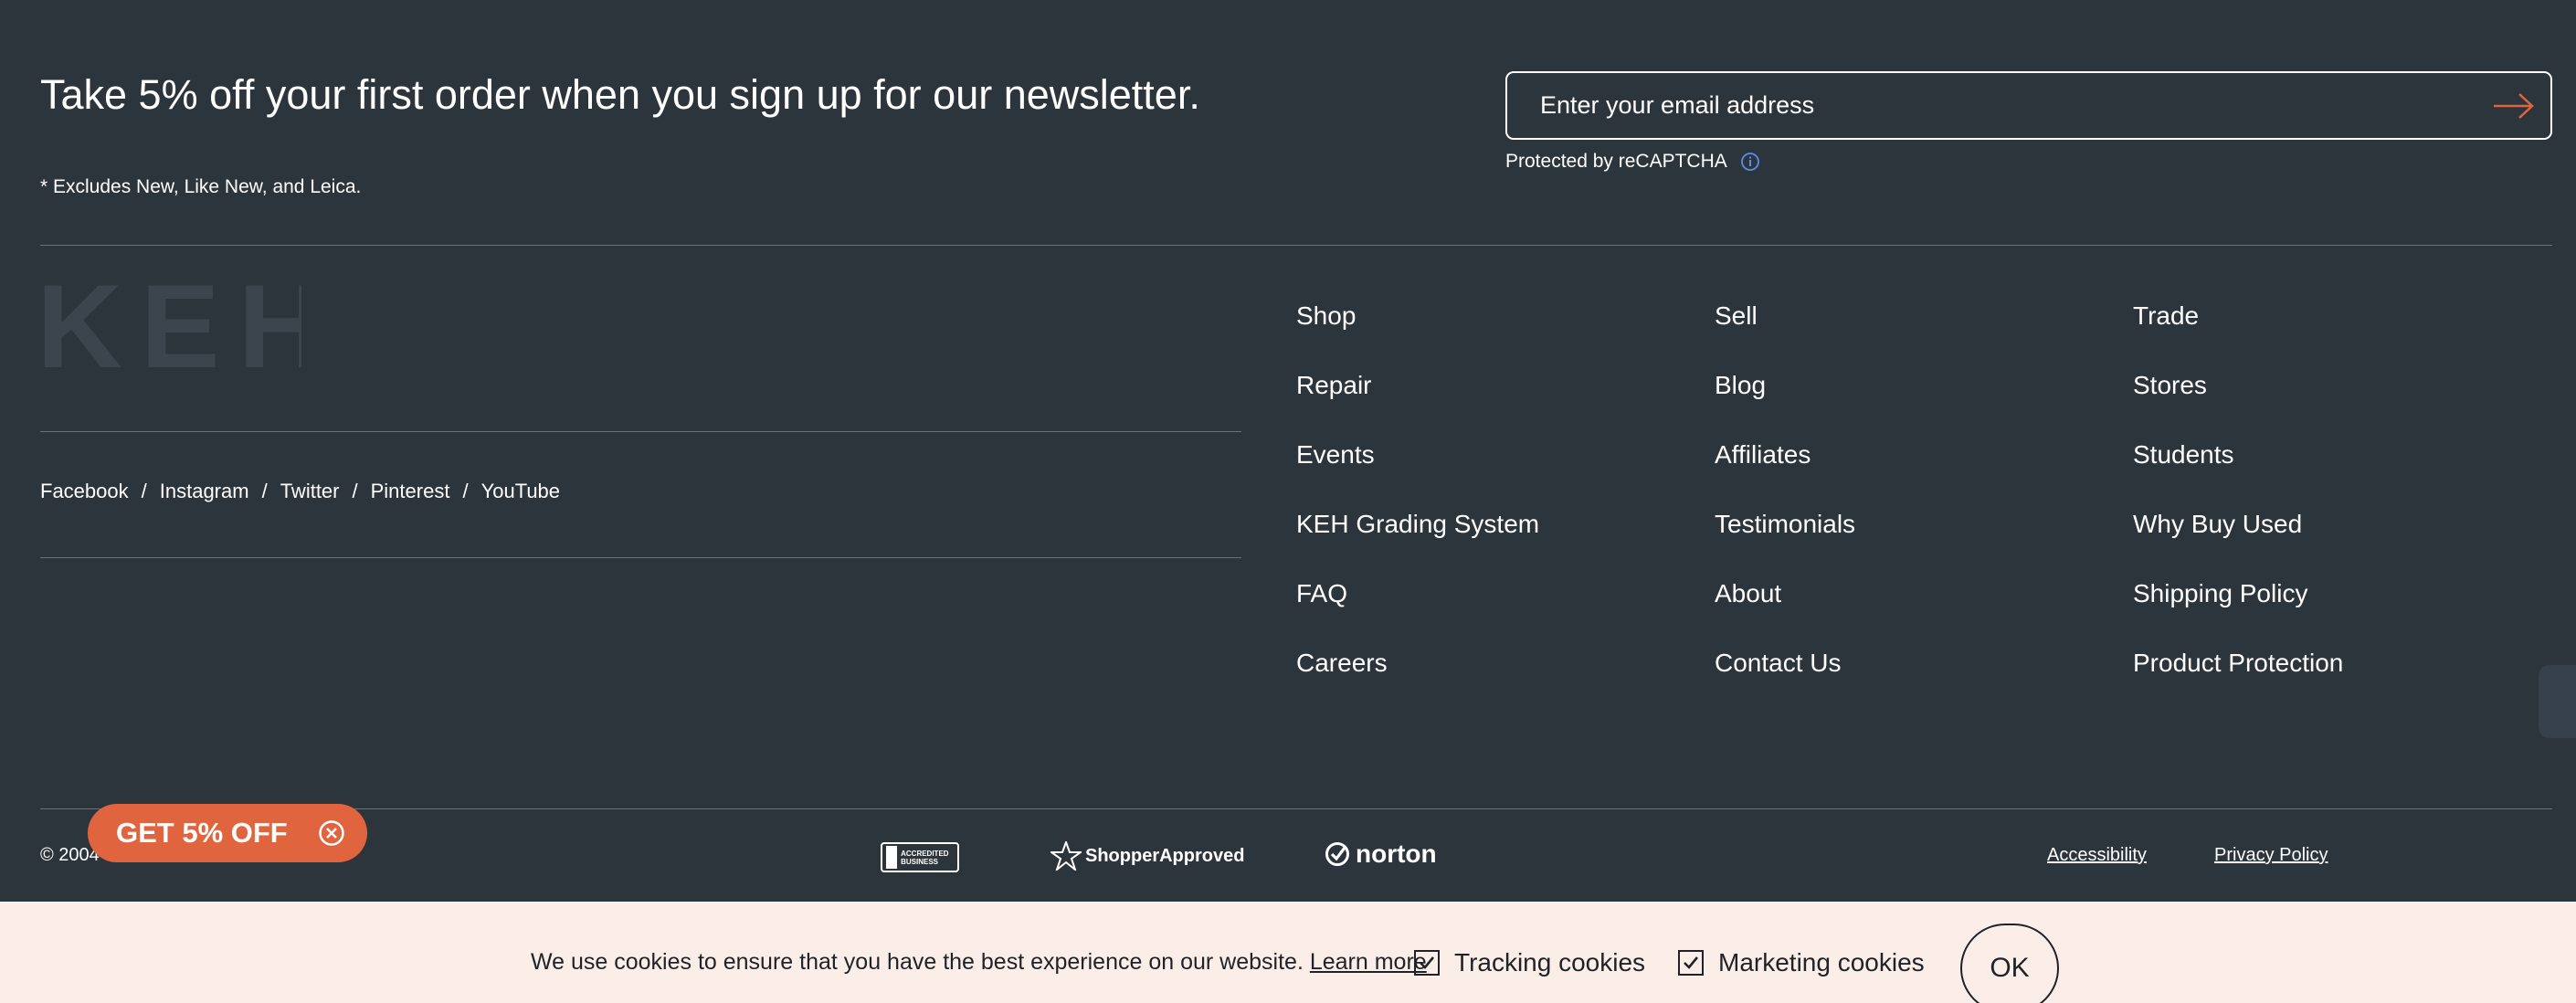  I want to click on promo-label: GET 5% OFF, so click(202, 833).